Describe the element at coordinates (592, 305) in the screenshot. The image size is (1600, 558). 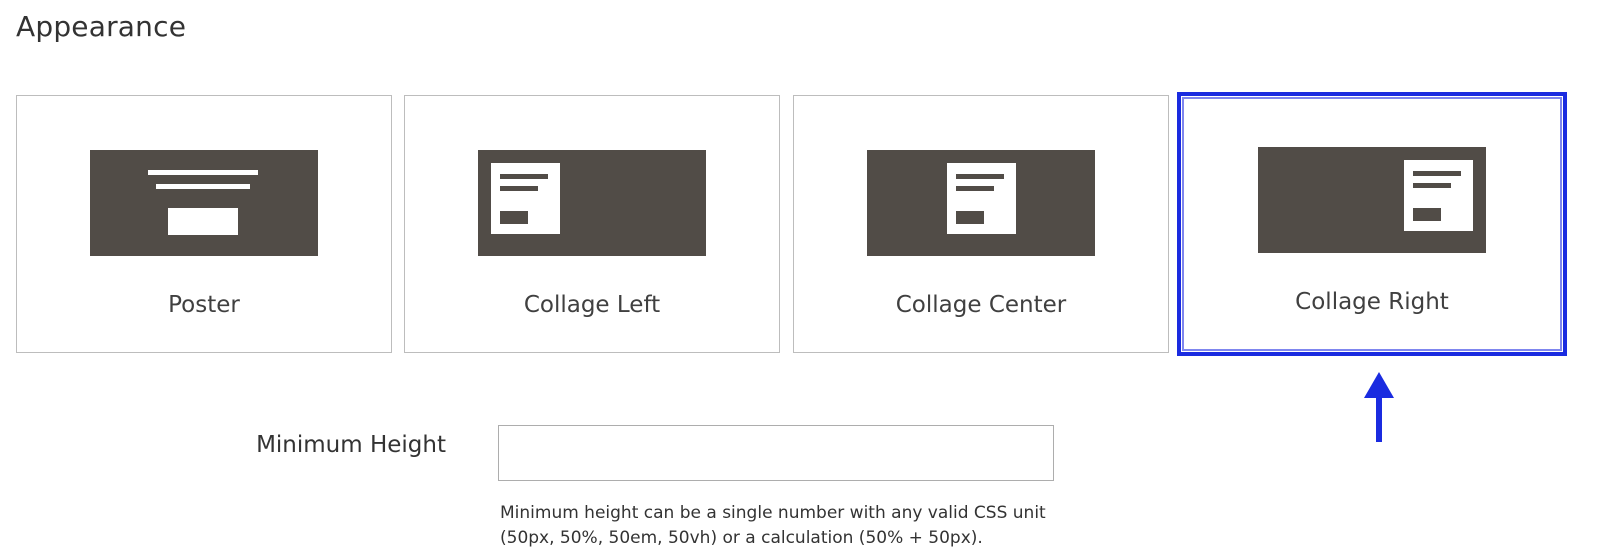
I see `appearance-option-label: Collage Left` at that location.